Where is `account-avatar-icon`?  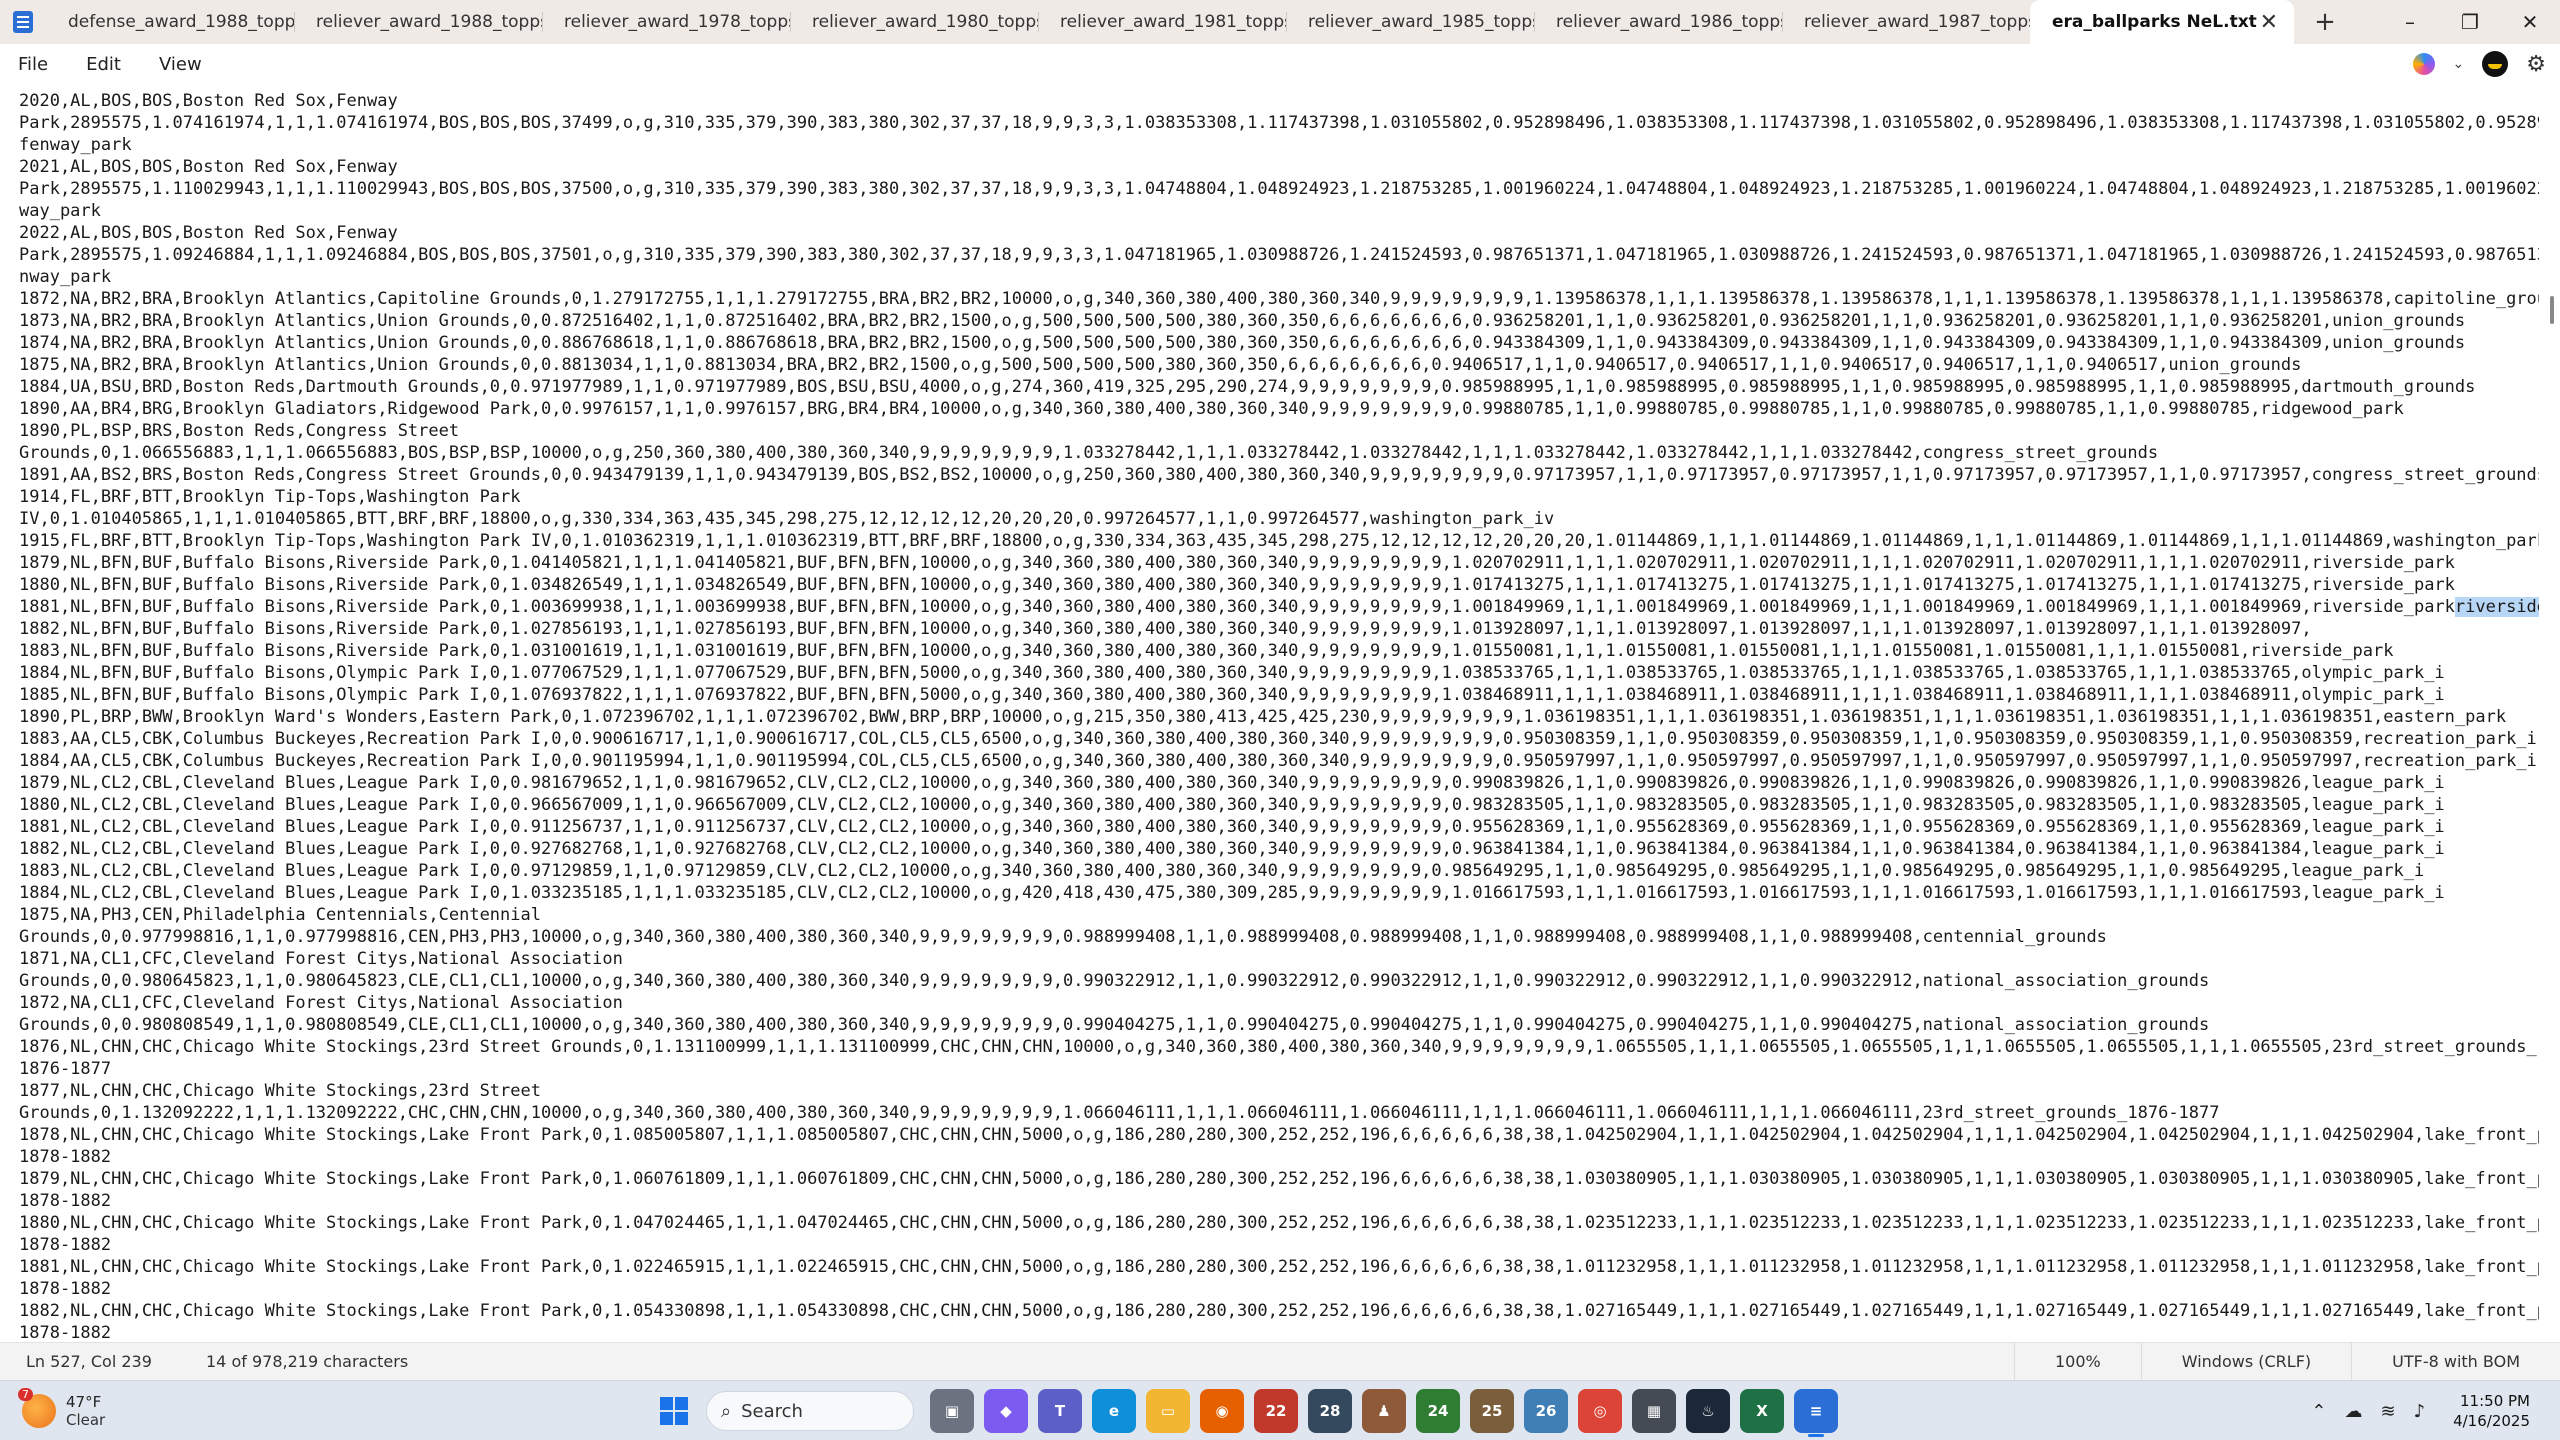
account-avatar-icon is located at coordinates (2495, 64).